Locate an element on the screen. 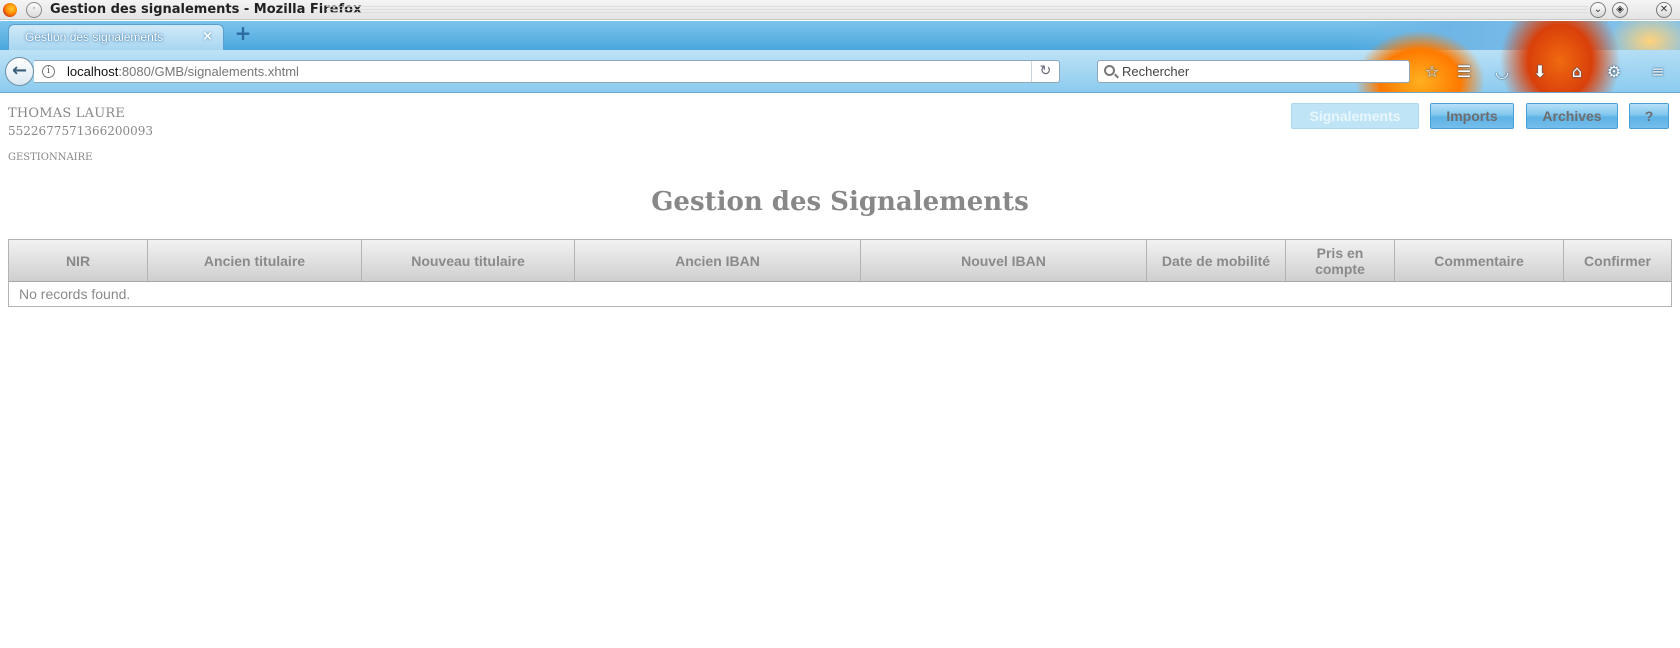 The image size is (1680, 648). new-tab-button: + is located at coordinates (243, 33).